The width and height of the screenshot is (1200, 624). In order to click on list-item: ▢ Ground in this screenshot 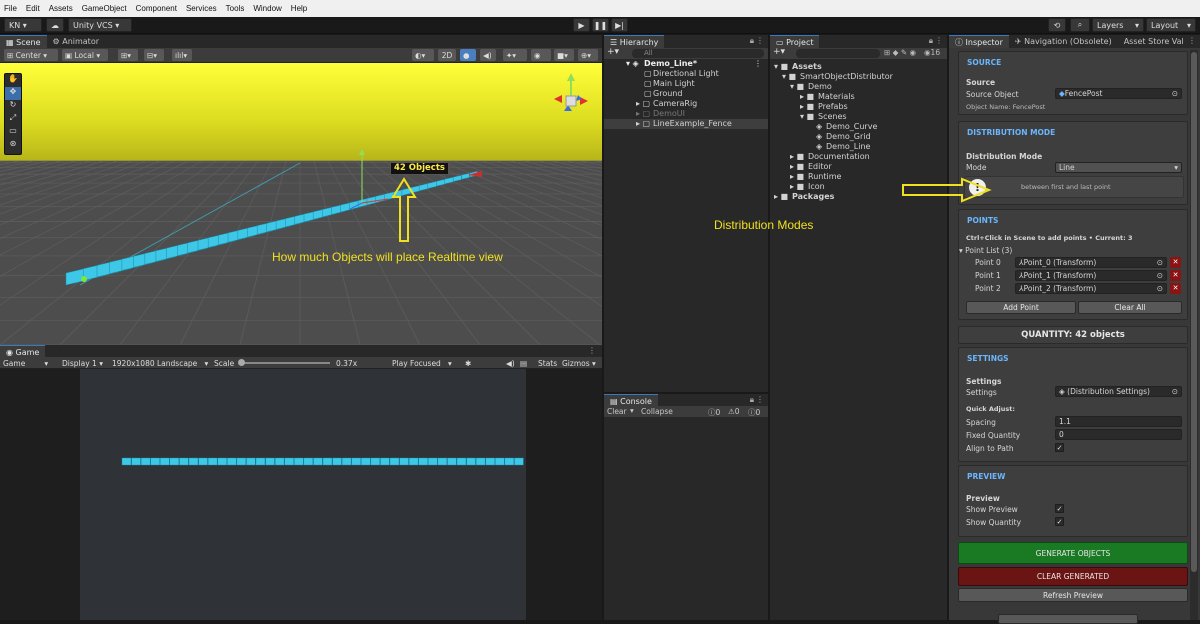, I will do `click(686, 94)`.